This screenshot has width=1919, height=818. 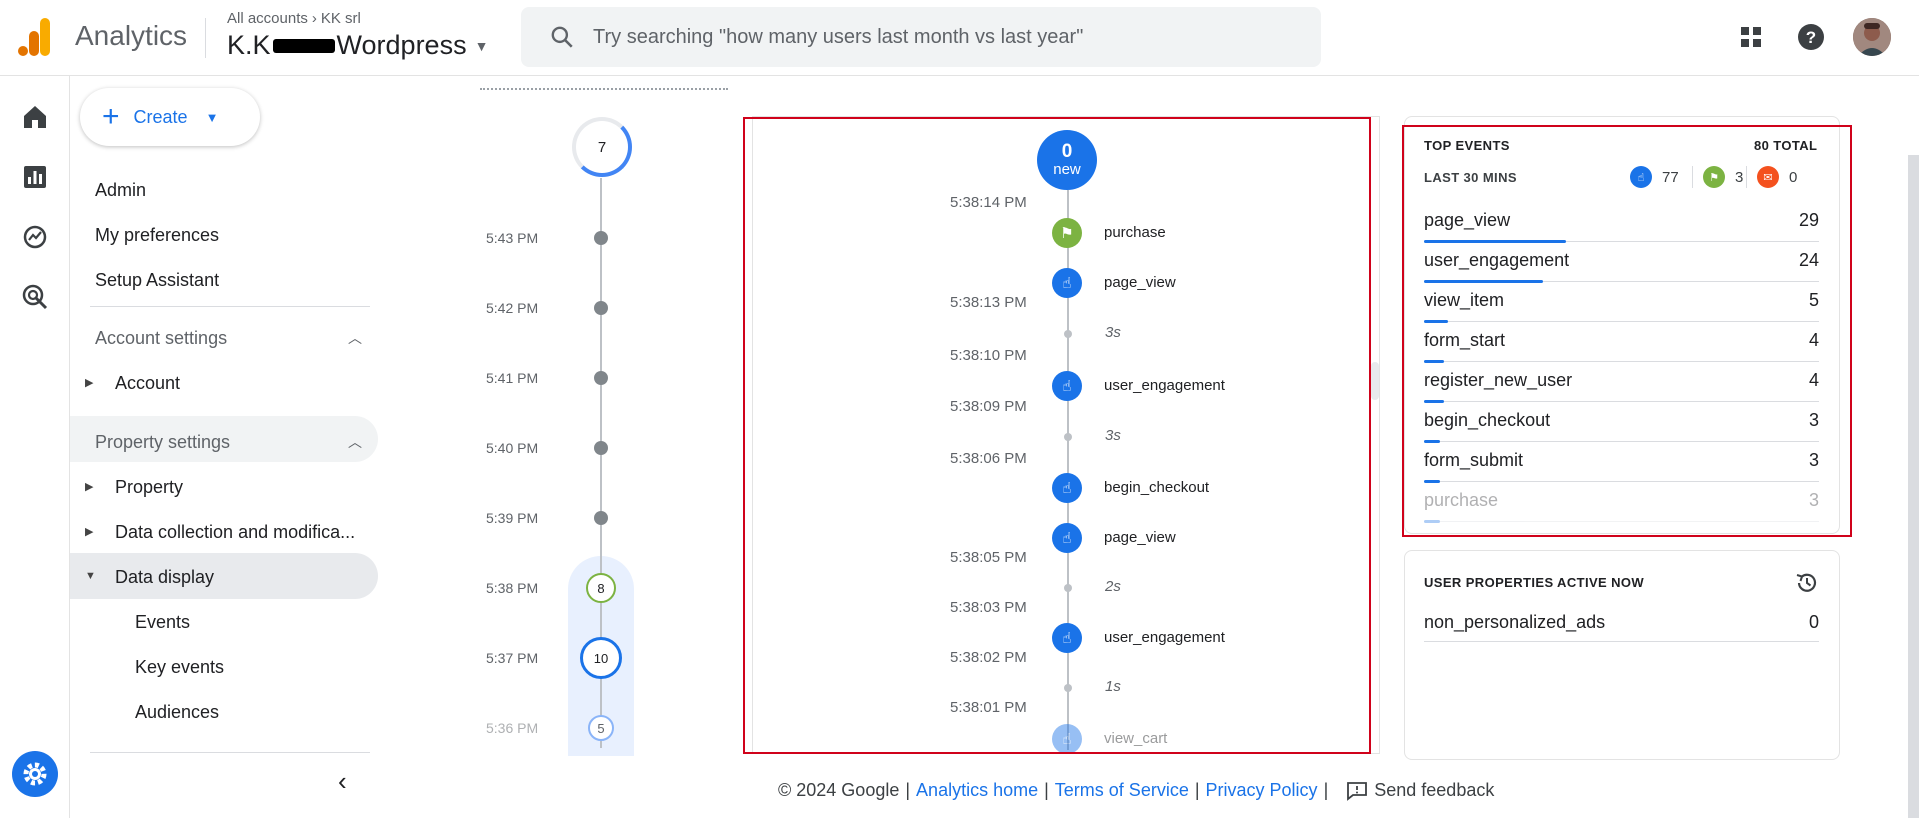 What do you see at coordinates (1913, 486) in the screenshot?
I see `page-scrollbar` at bounding box center [1913, 486].